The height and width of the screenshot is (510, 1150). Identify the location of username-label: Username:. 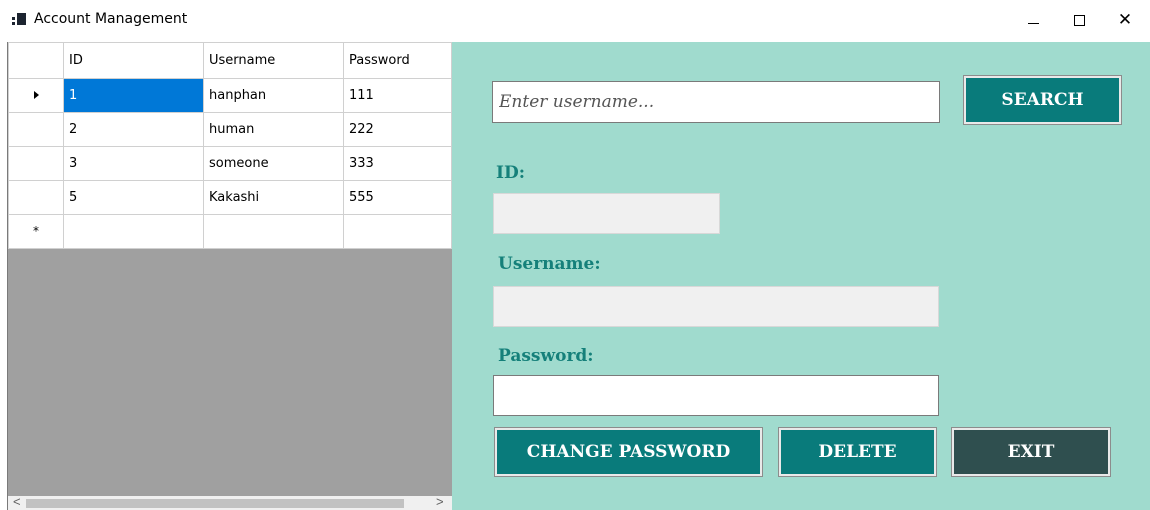
(549, 264).